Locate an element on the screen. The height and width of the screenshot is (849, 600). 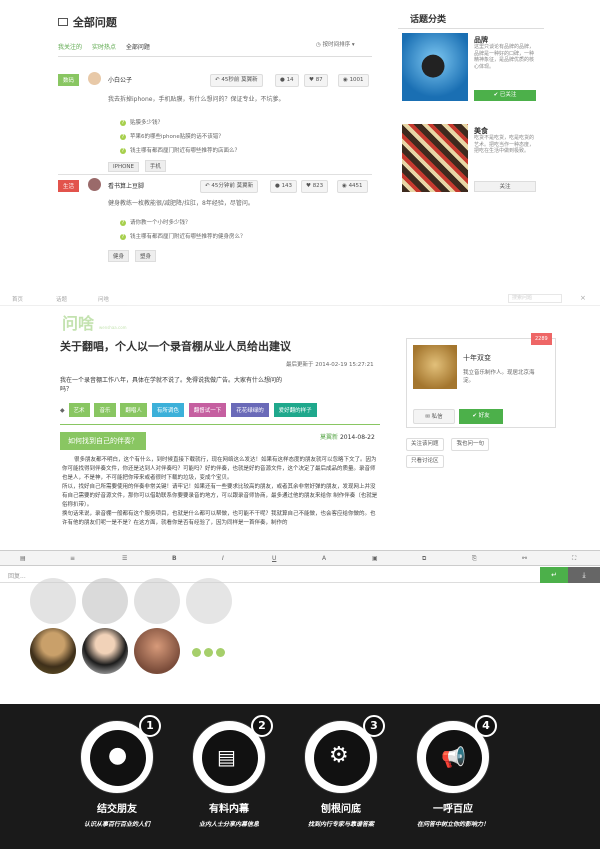
sub-question: ? 钱主哪有都西厘门附近有哪些推荐的健身房么？ is located at coordinates (245, 236).